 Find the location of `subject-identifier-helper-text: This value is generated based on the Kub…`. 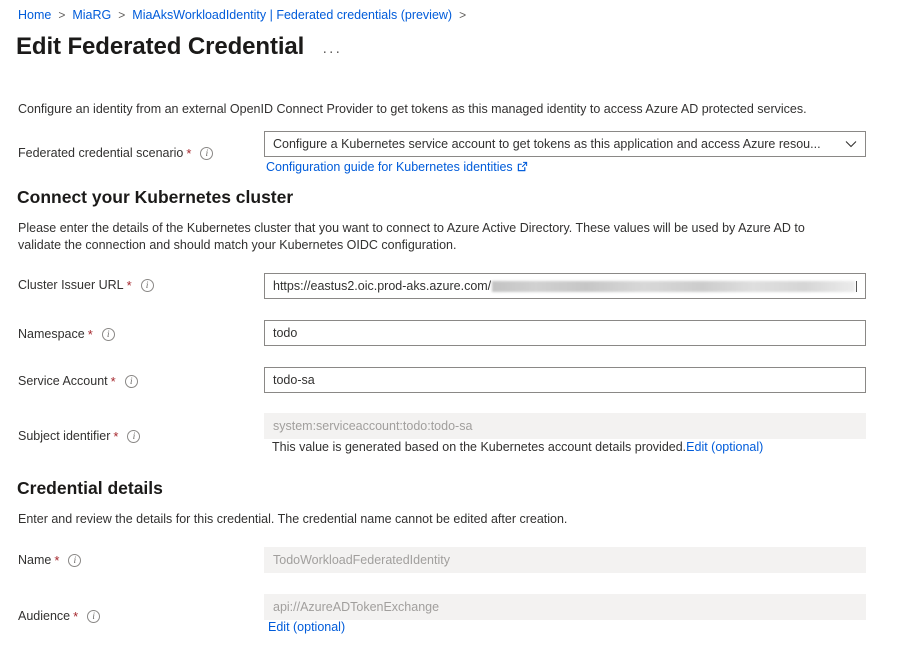

subject-identifier-helper-text: This value is generated based on the Kub… is located at coordinates (479, 447).